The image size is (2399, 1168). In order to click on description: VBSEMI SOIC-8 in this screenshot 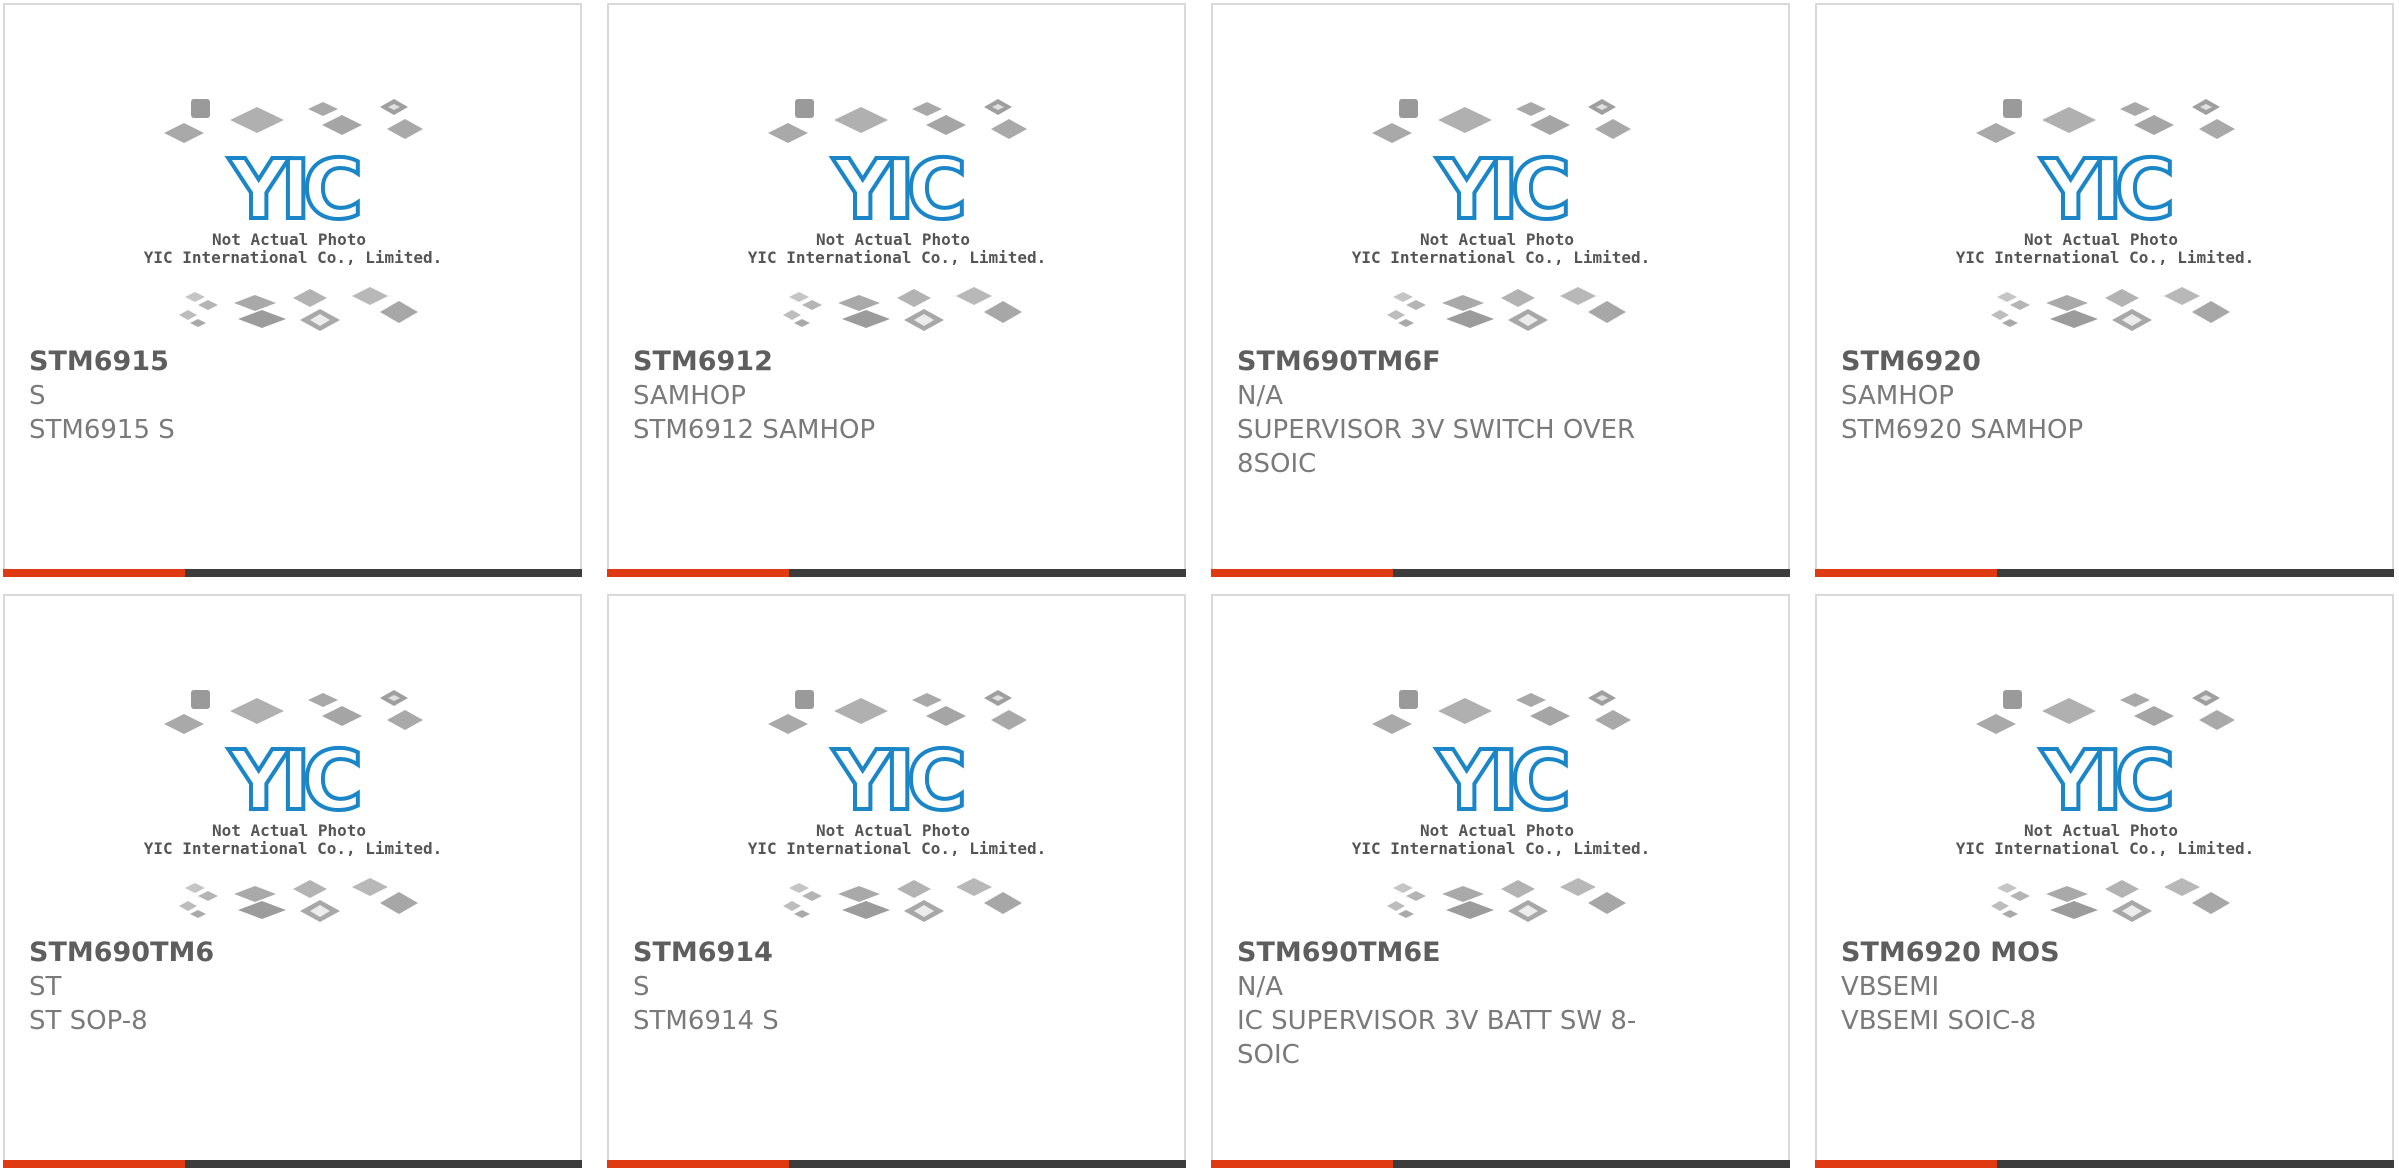, I will do `click(1939, 1021)`.